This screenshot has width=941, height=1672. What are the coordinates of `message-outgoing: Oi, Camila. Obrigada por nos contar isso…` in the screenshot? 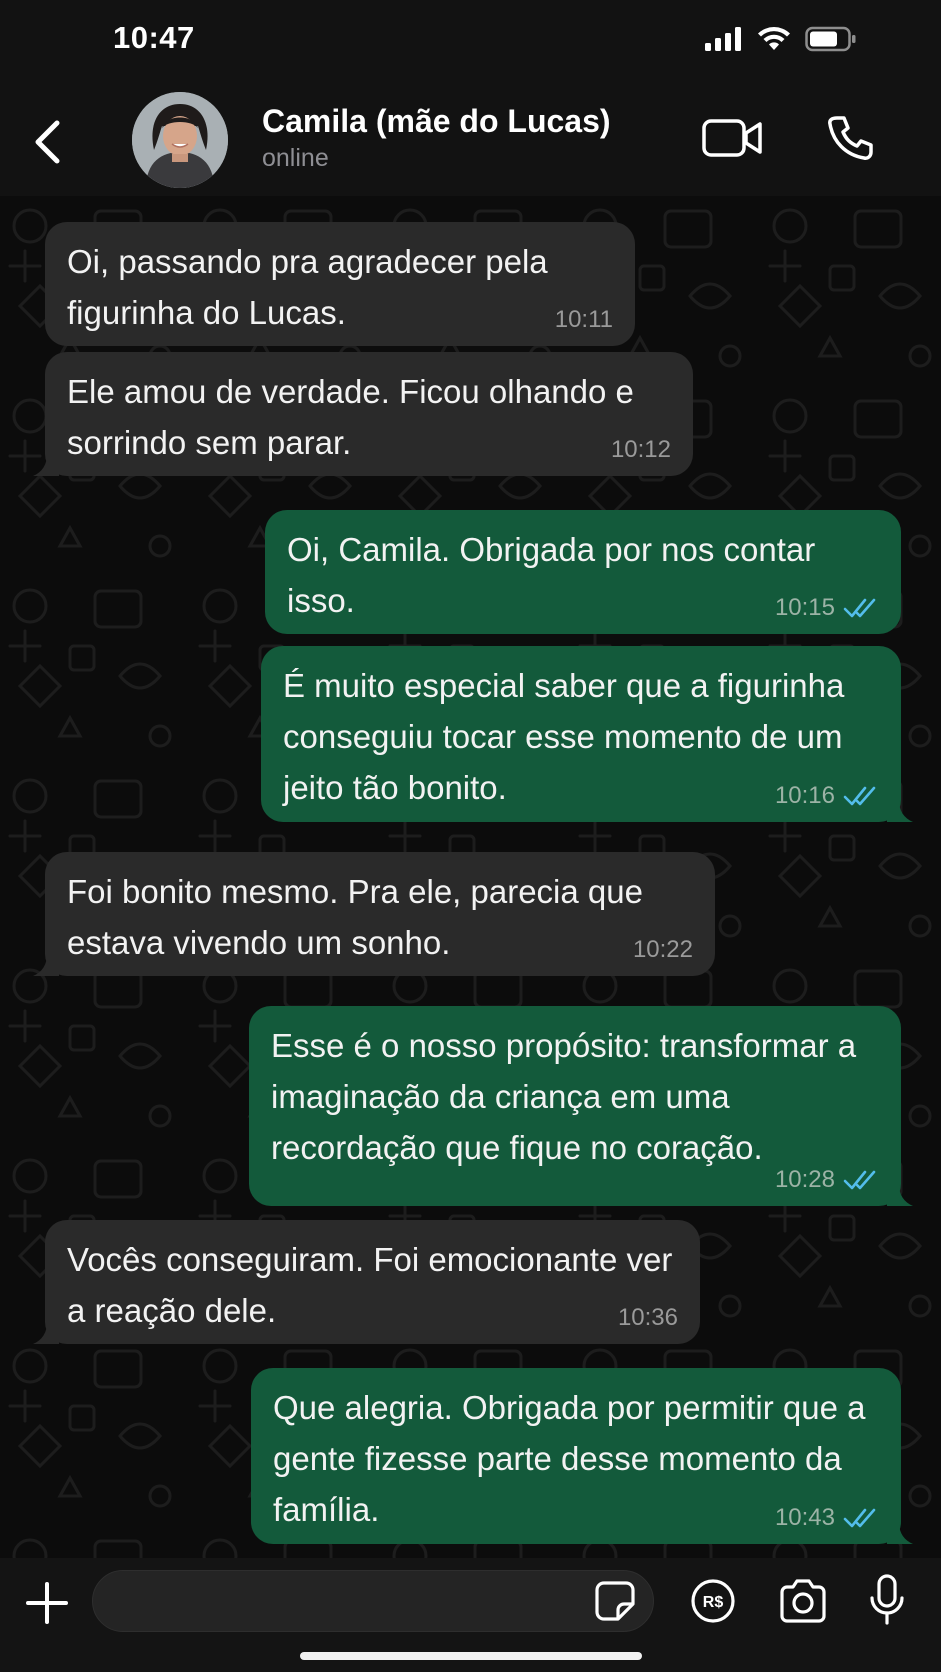 It's located at (583, 572).